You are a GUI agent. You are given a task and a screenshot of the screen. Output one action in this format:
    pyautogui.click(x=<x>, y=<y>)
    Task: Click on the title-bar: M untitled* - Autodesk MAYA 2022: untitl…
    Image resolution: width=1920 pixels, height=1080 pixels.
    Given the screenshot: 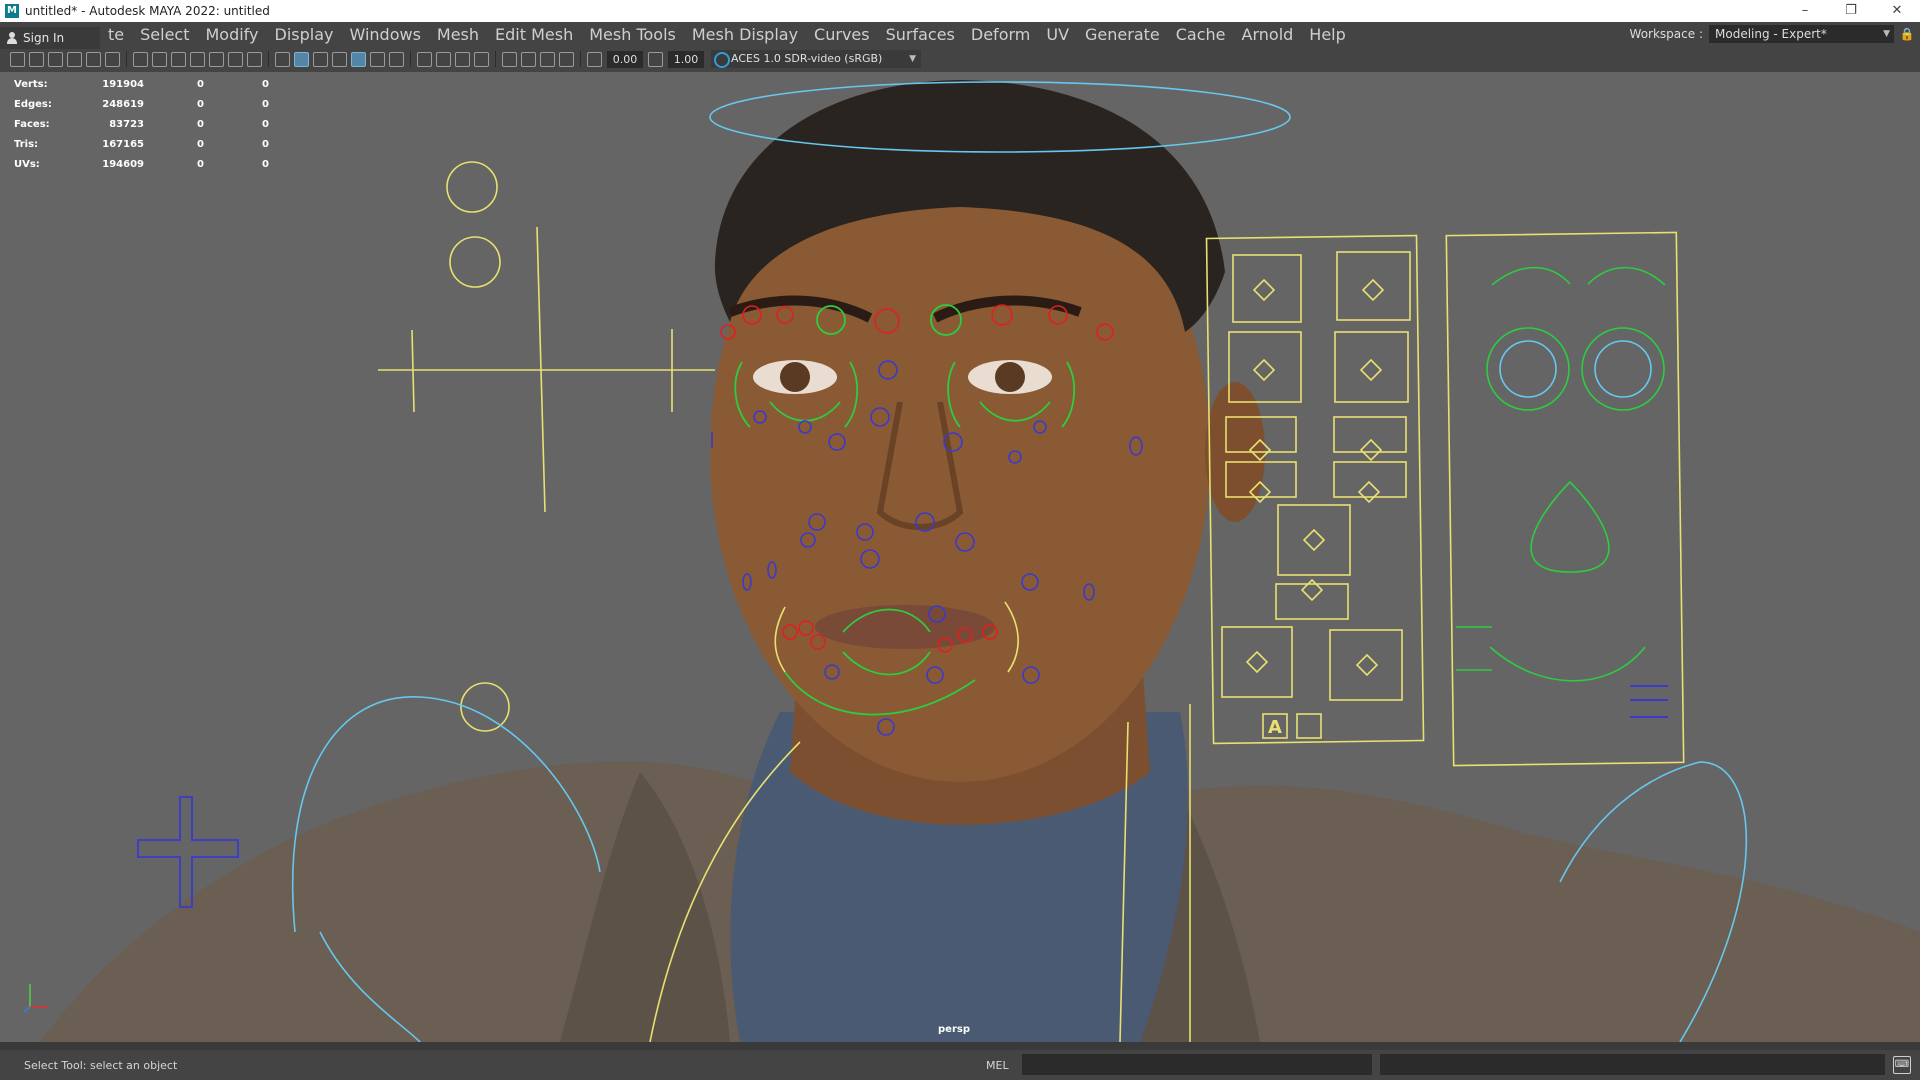 What is the action you would take?
    pyautogui.click(x=960, y=11)
    